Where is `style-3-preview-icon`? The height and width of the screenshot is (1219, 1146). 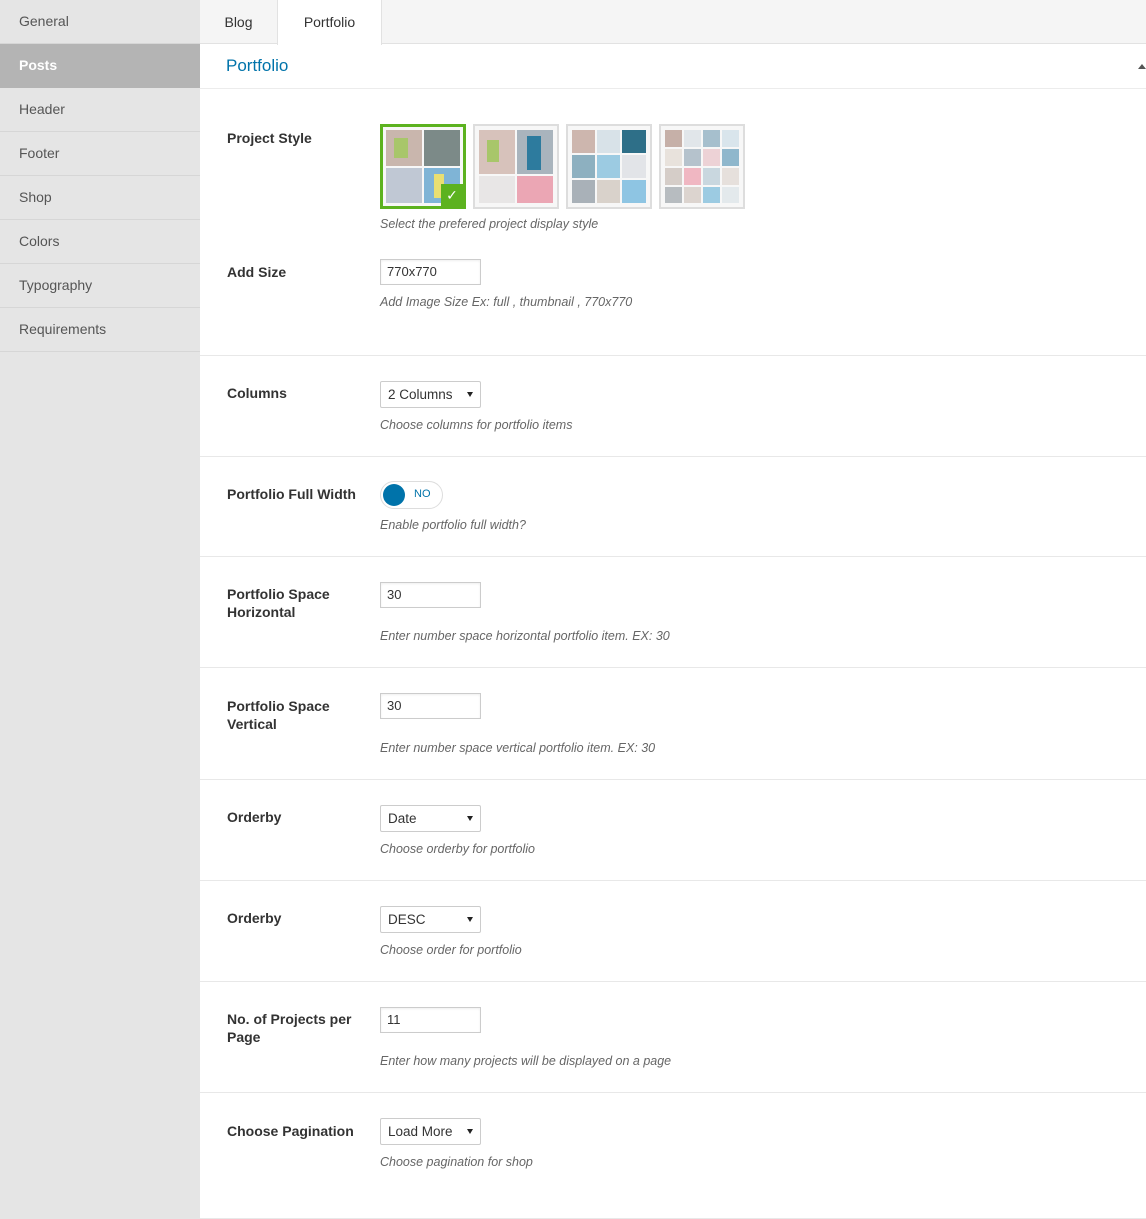 style-3-preview-icon is located at coordinates (609, 166).